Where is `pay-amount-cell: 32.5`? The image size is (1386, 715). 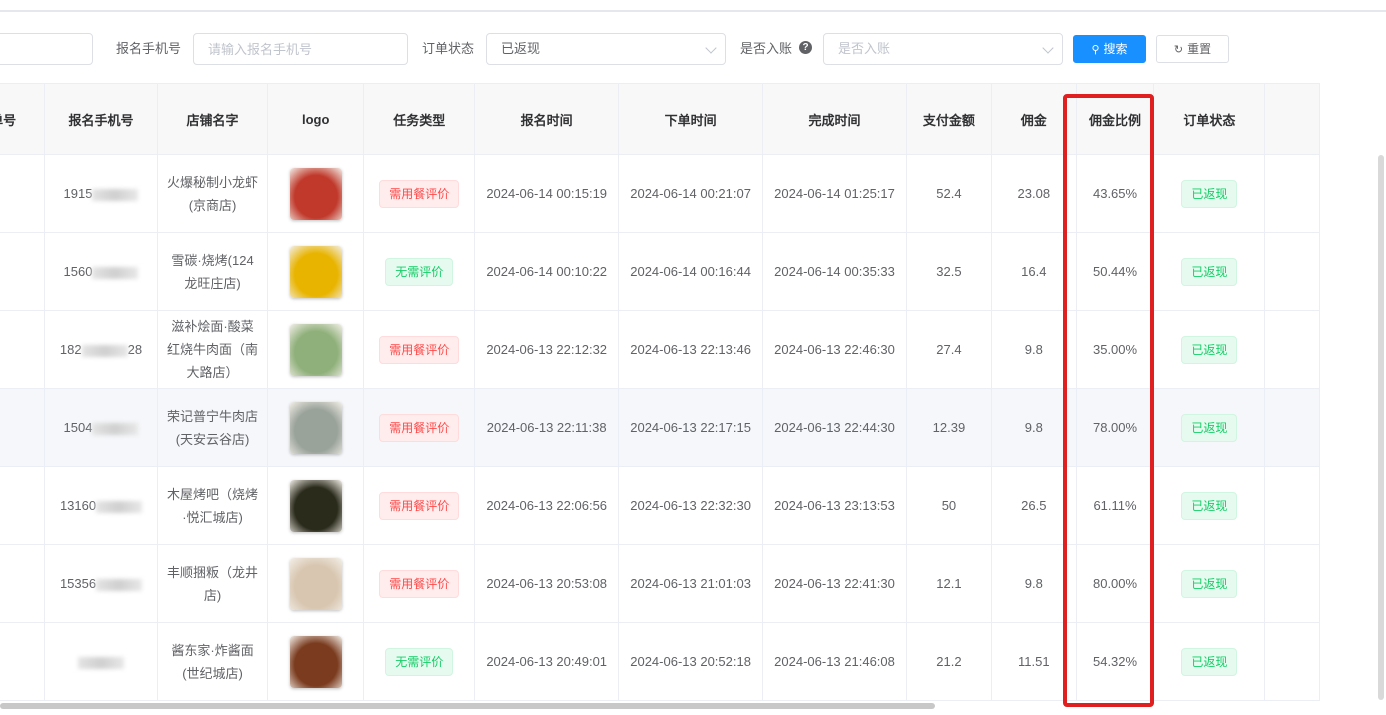
pay-amount-cell: 32.5 is located at coordinates (948, 271).